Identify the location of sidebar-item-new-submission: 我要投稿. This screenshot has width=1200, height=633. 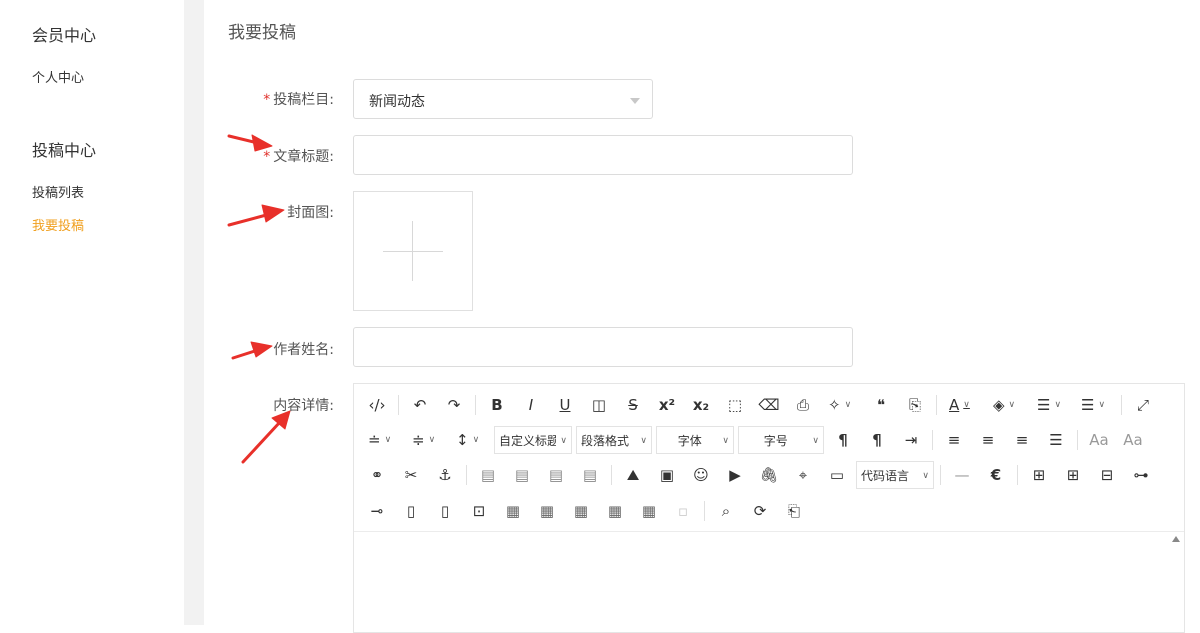
(58, 224).